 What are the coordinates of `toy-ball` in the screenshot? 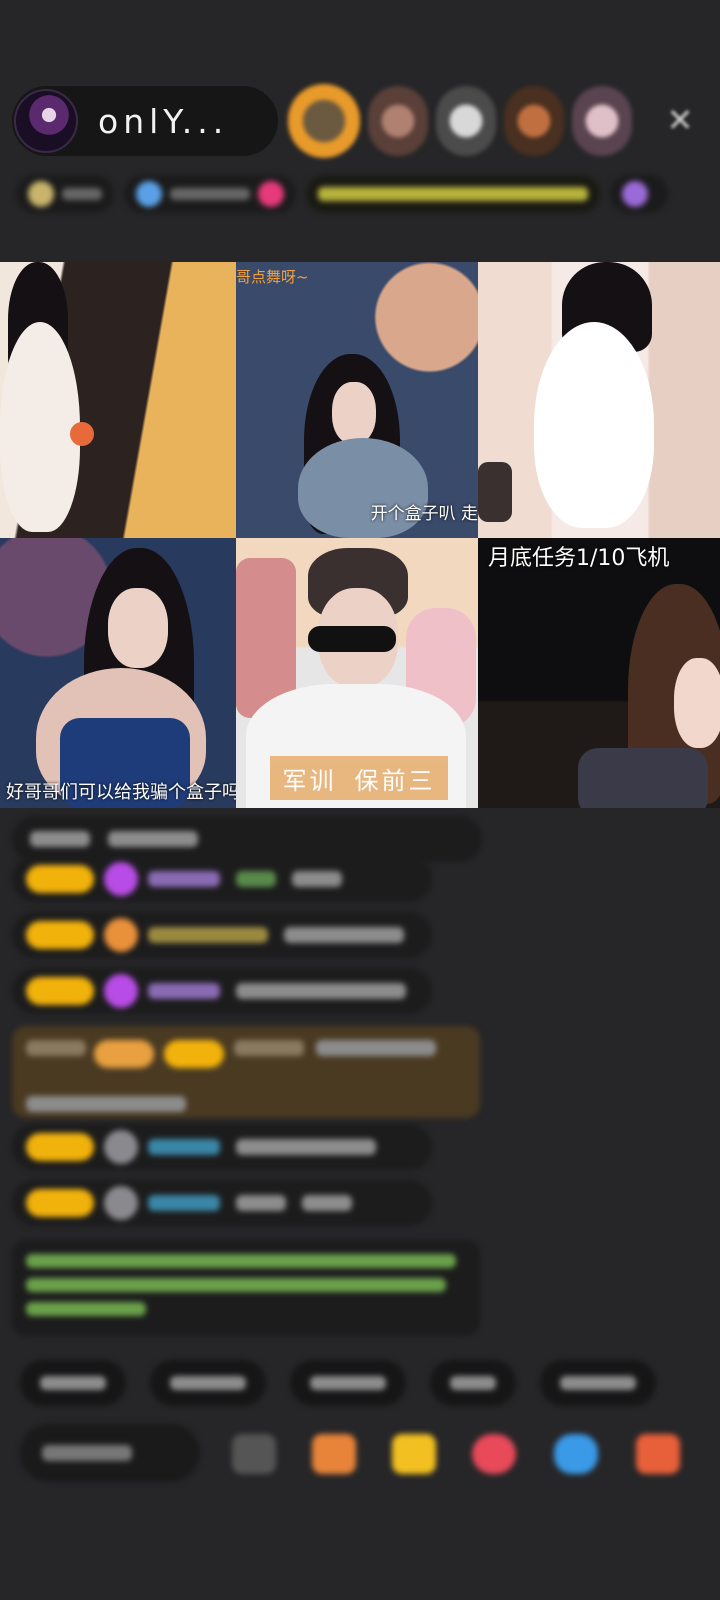 It's located at (82, 434).